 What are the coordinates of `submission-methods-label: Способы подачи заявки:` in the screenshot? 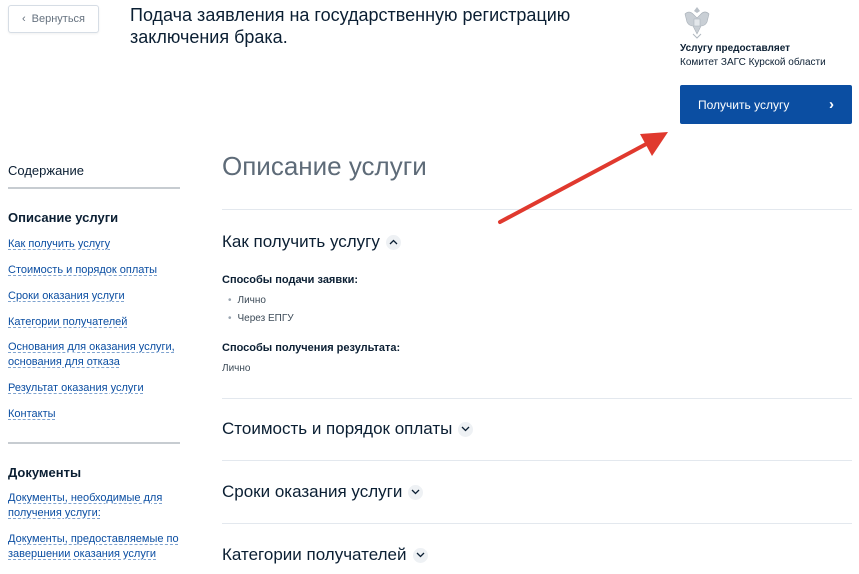 It's located at (290, 280).